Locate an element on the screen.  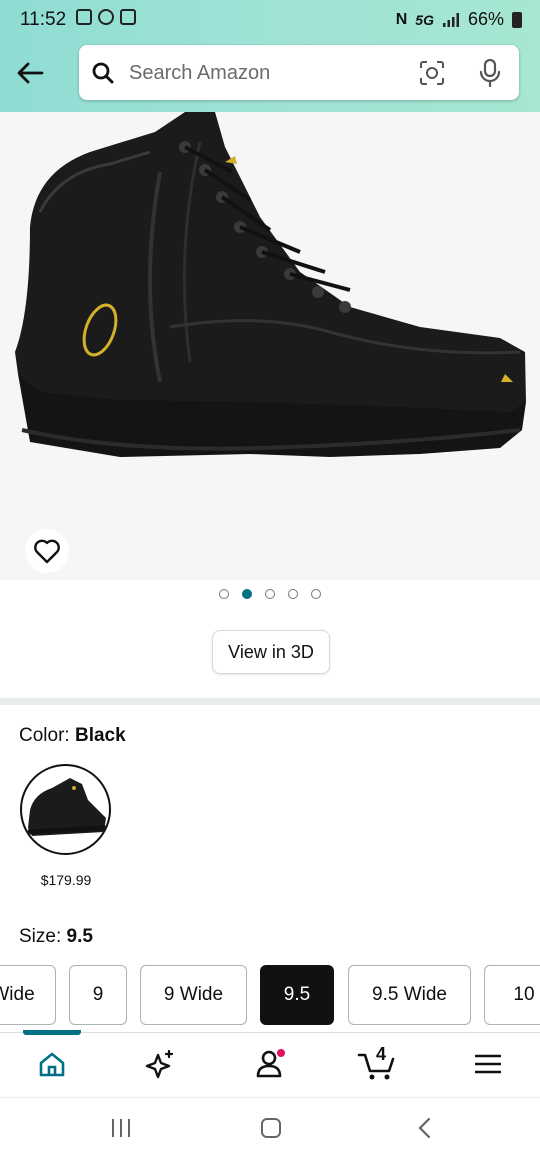
nfc-icon: N is located at coordinates (401, 19).